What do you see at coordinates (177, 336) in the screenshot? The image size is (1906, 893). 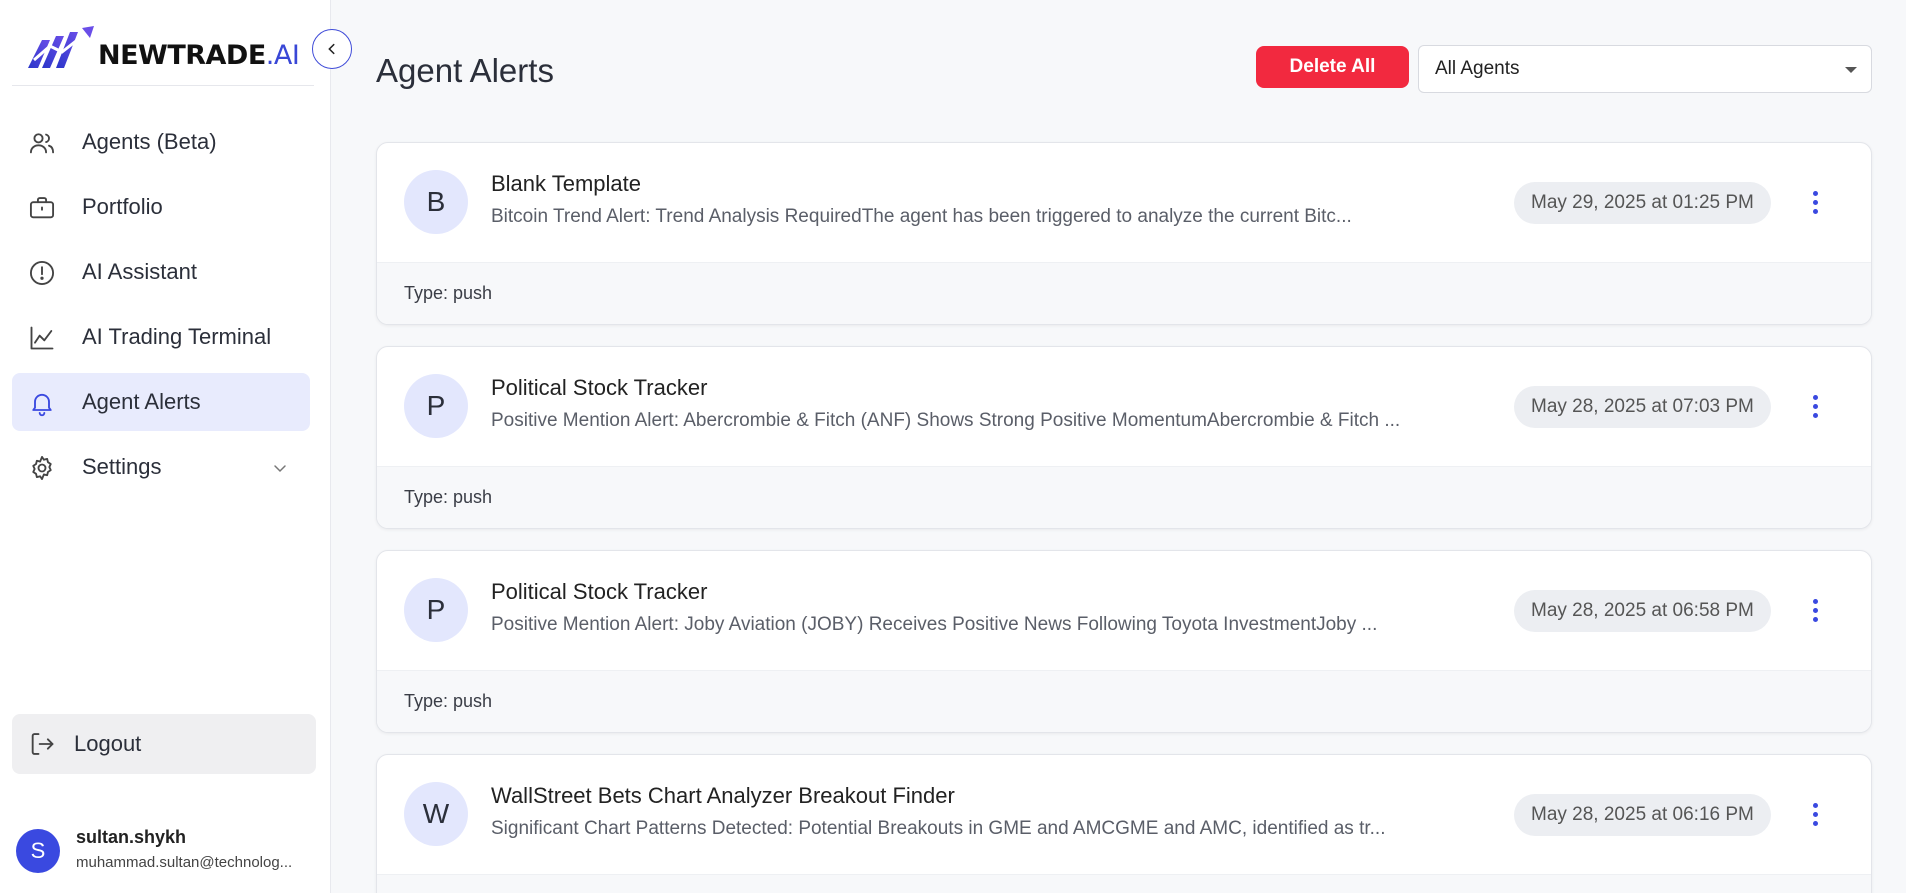 I see `sidebar-item-label: AI Trading Terminal` at bounding box center [177, 336].